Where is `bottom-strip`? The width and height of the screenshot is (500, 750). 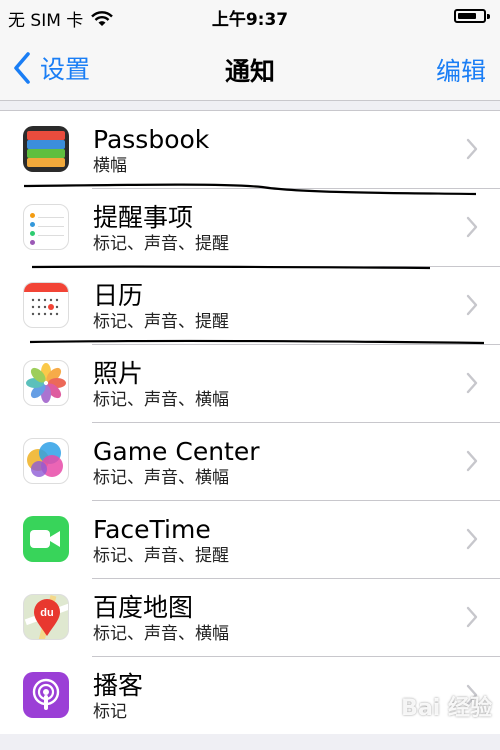
bottom-strip is located at coordinates (250, 742).